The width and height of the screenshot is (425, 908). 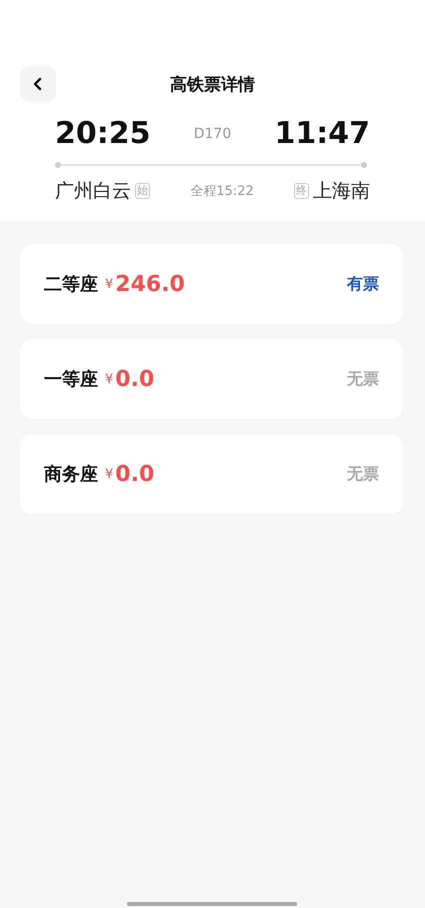 I want to click on train-number: D170, so click(x=213, y=134).